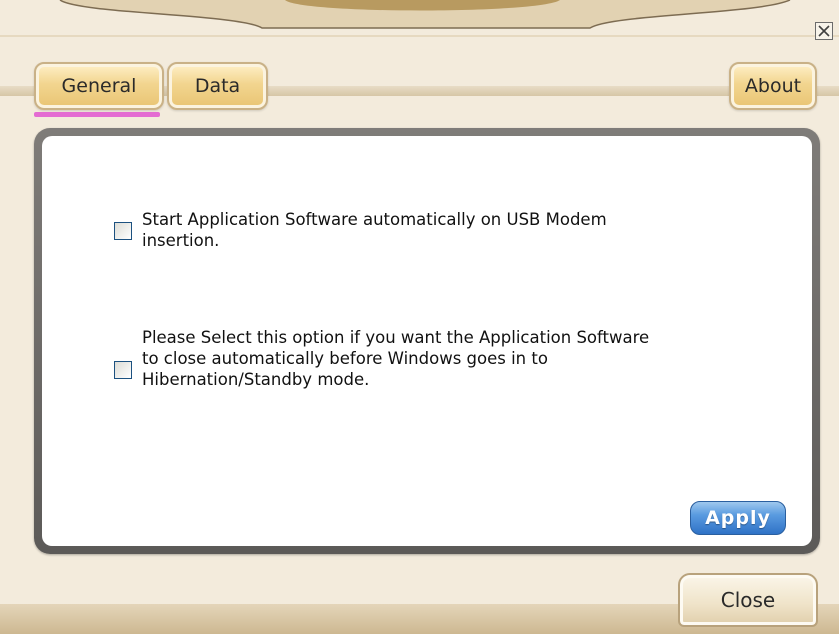 The width and height of the screenshot is (839, 634). What do you see at coordinates (123, 231) in the screenshot?
I see `auto-start-checkbox` at bounding box center [123, 231].